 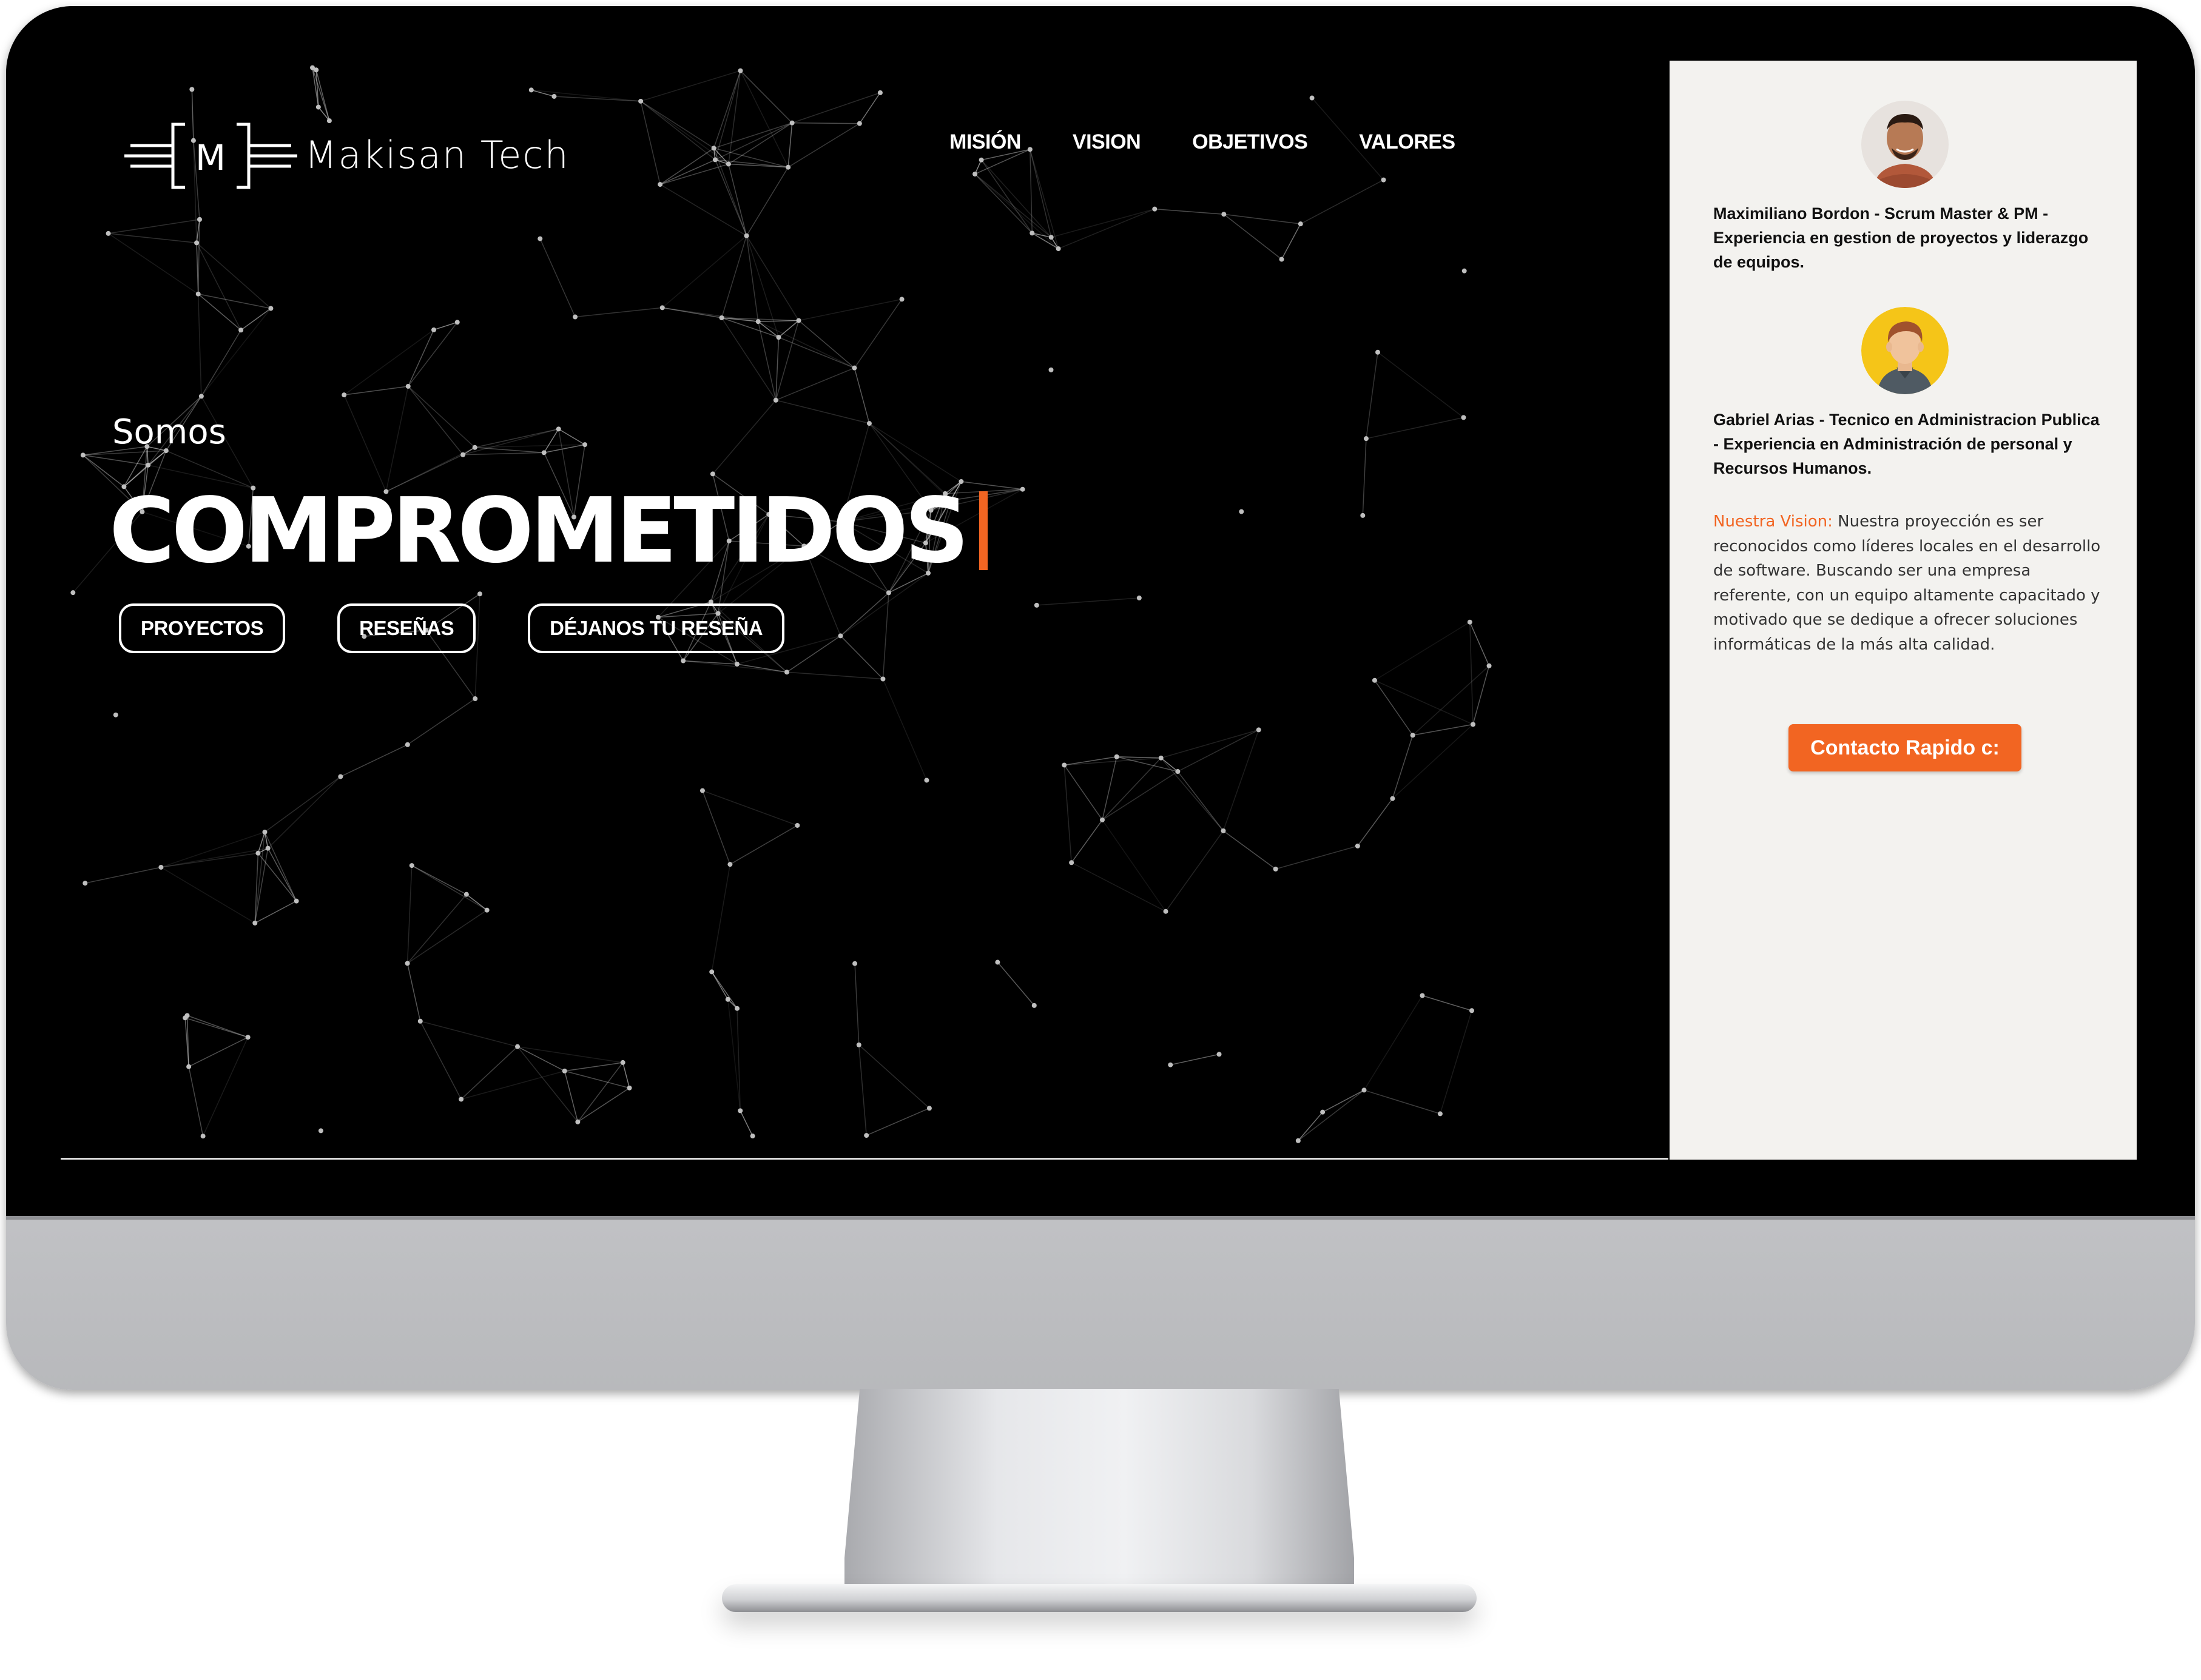 What do you see at coordinates (1250, 142) in the screenshot?
I see `nav-item-objetivos: OBJETIVOS` at bounding box center [1250, 142].